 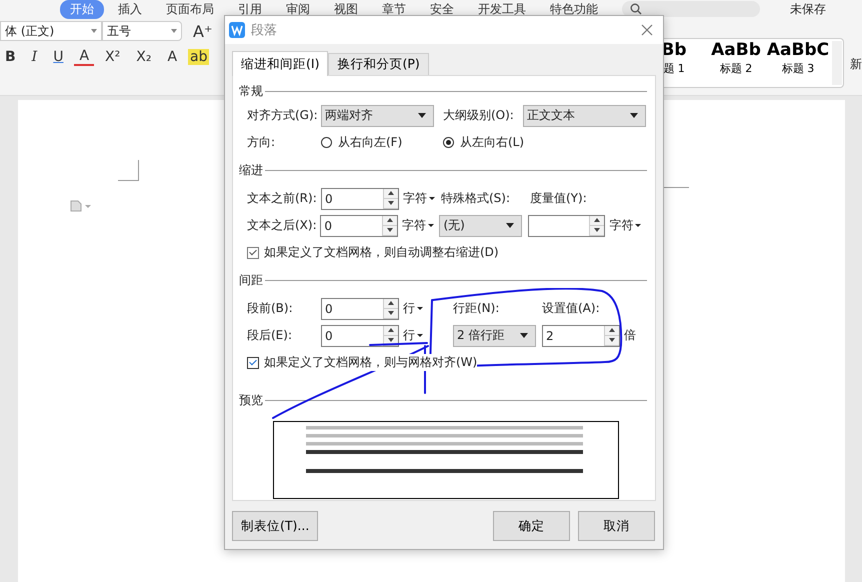 What do you see at coordinates (360, 335) in the screenshot?
I see `spacing-after-spinbox: 0` at bounding box center [360, 335].